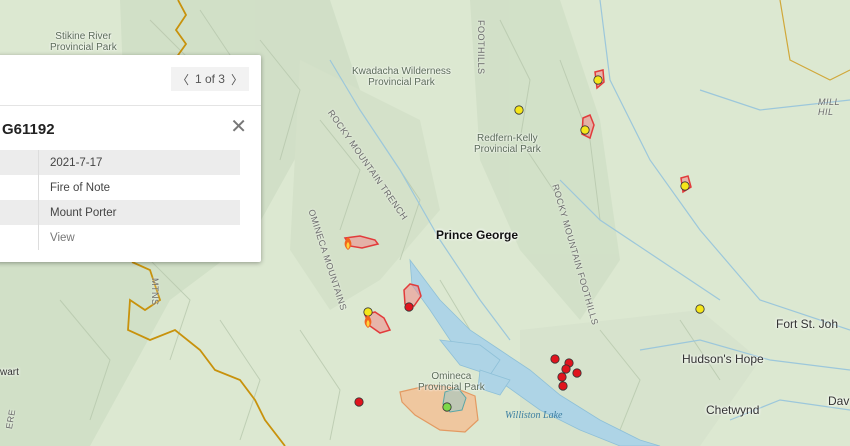 The image size is (850, 446). What do you see at coordinates (130, 80) in the screenshot?
I see `popup-header: 〈 1 of 3 〉` at bounding box center [130, 80].